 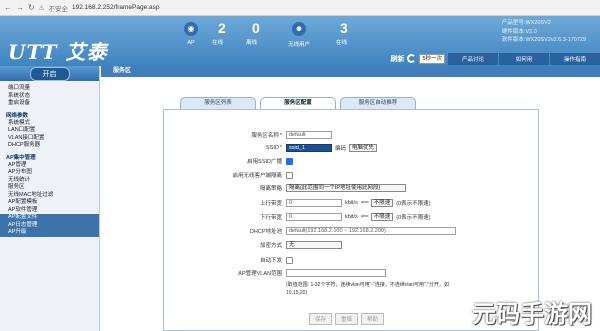 What do you see at coordinates (526, 23) in the screenshot?
I see `product-model: 产品型号:WX20SV2` at bounding box center [526, 23].